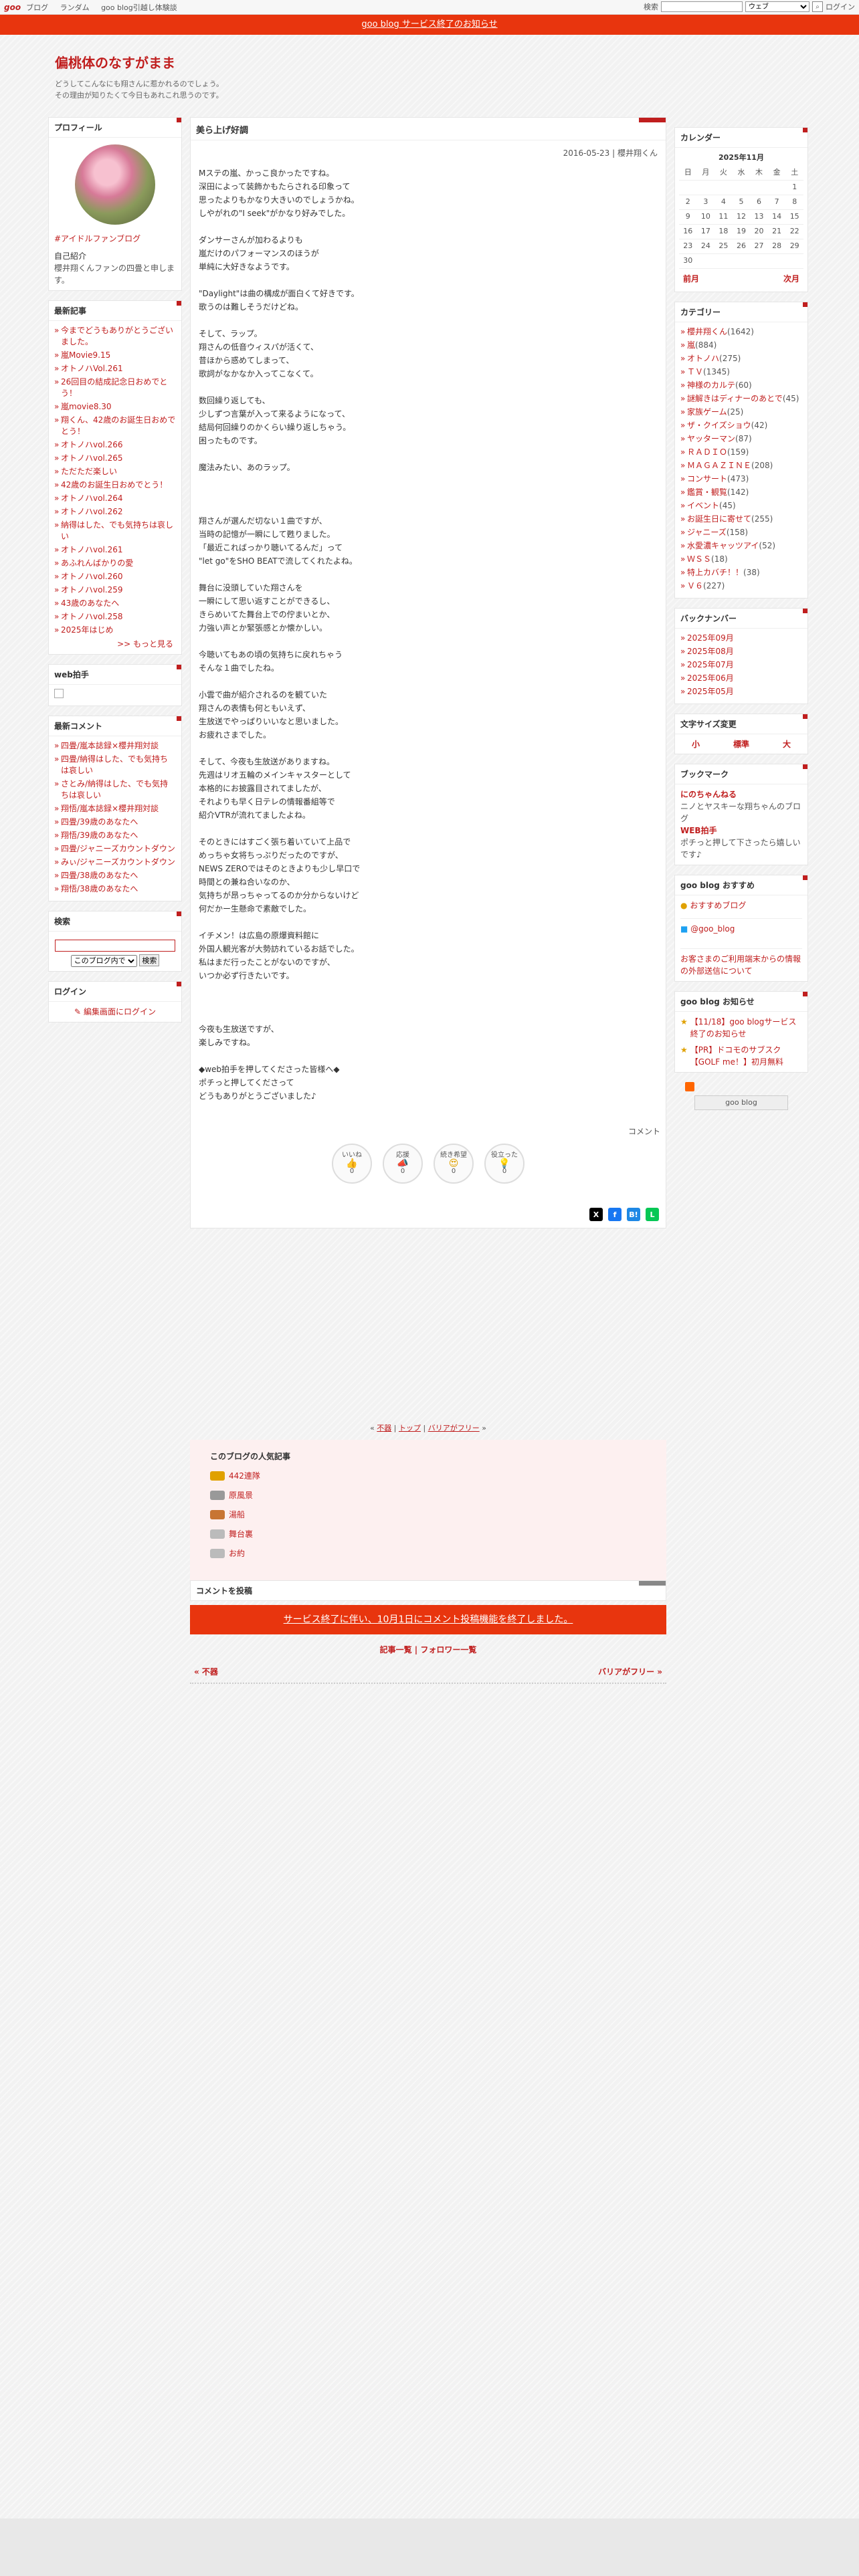 The width and height of the screenshot is (859, 2576). Describe the element at coordinates (97, 239) in the screenshot. I see `fan-blog-link: #アイドルファンブログ` at that location.